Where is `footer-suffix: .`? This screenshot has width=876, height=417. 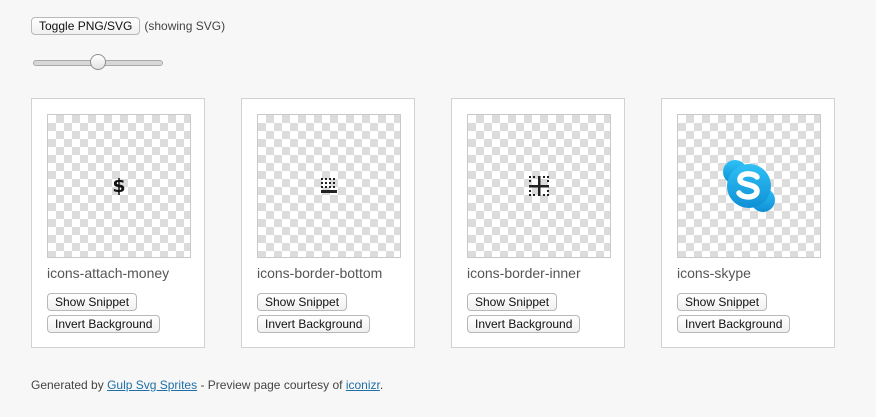 footer-suffix: . is located at coordinates (381, 385).